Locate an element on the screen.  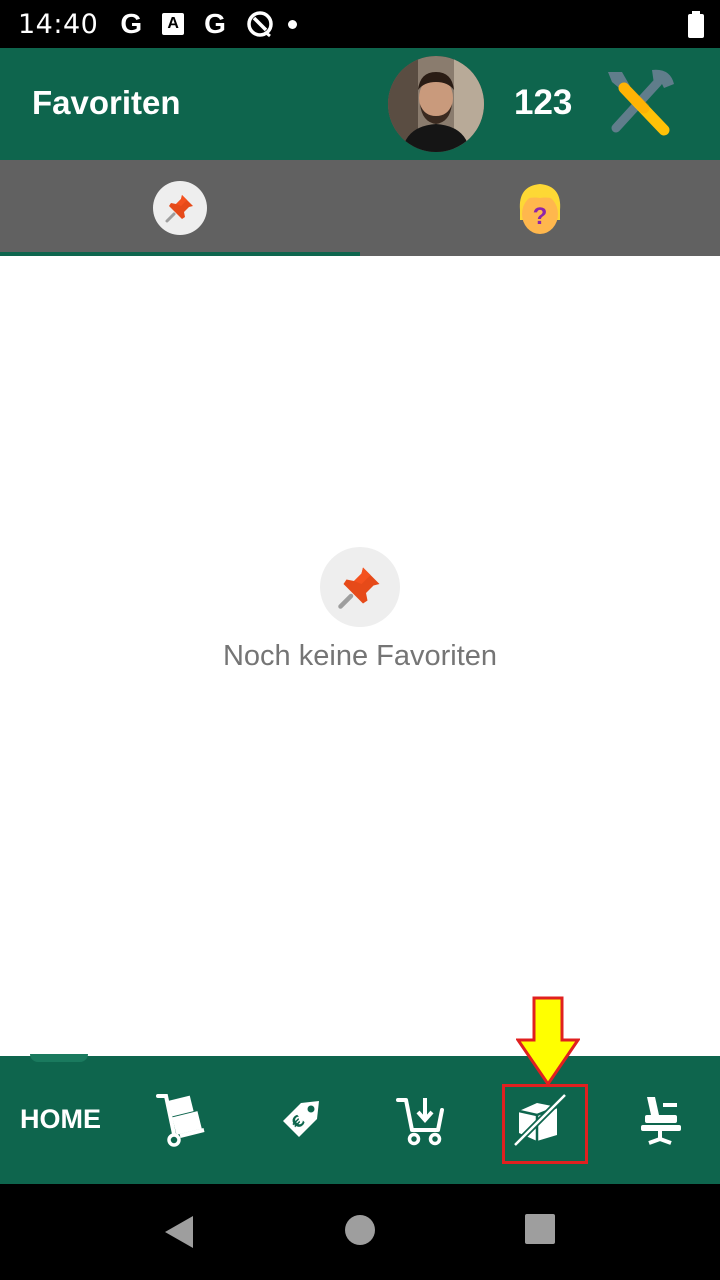
status-time: 14:40 is located at coordinates (58, 24).